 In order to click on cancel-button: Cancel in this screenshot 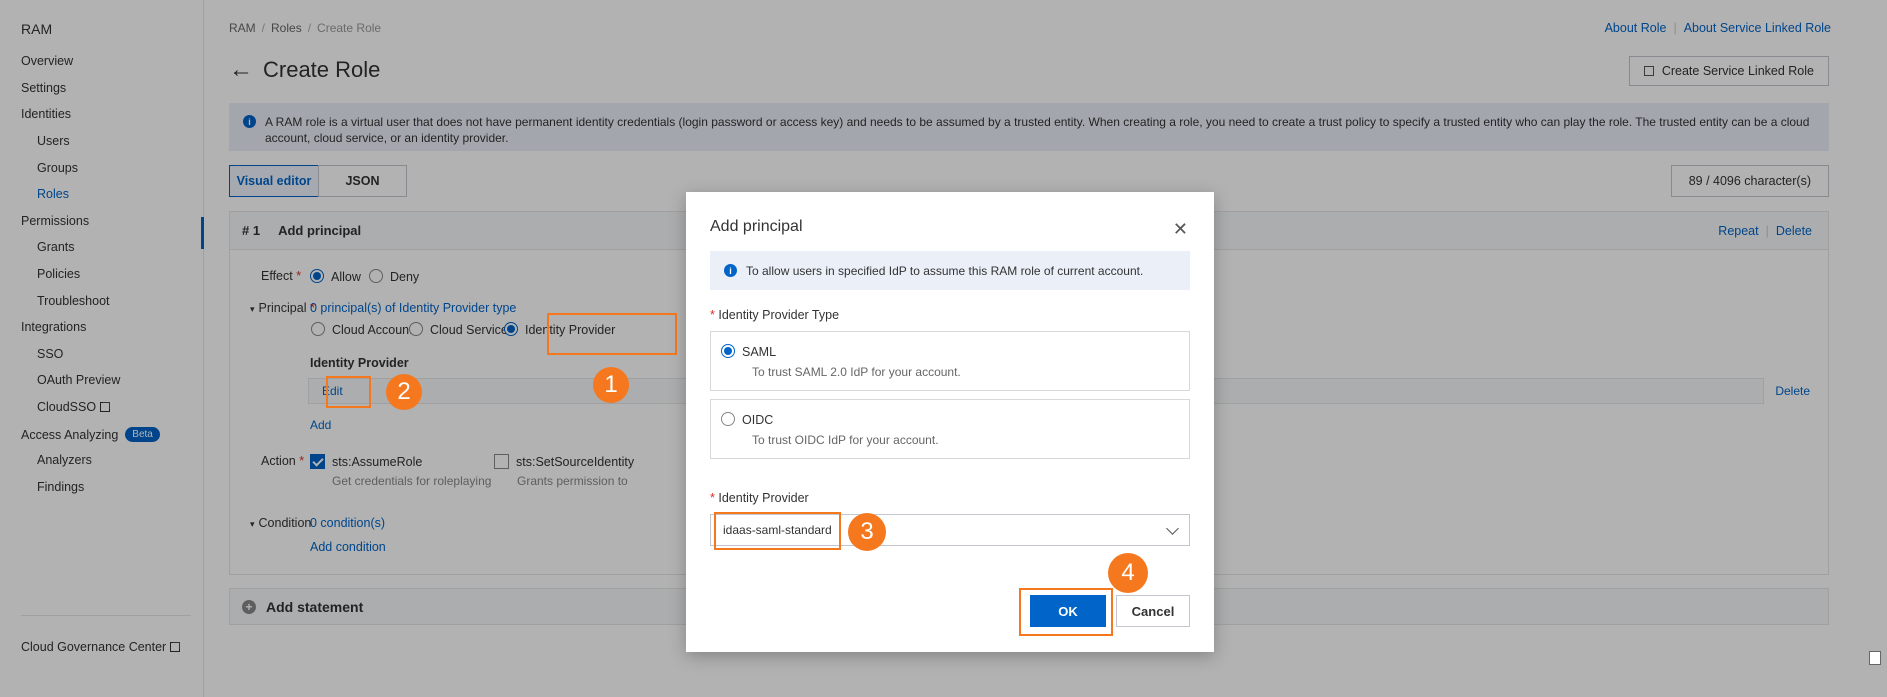, I will do `click(1153, 611)`.